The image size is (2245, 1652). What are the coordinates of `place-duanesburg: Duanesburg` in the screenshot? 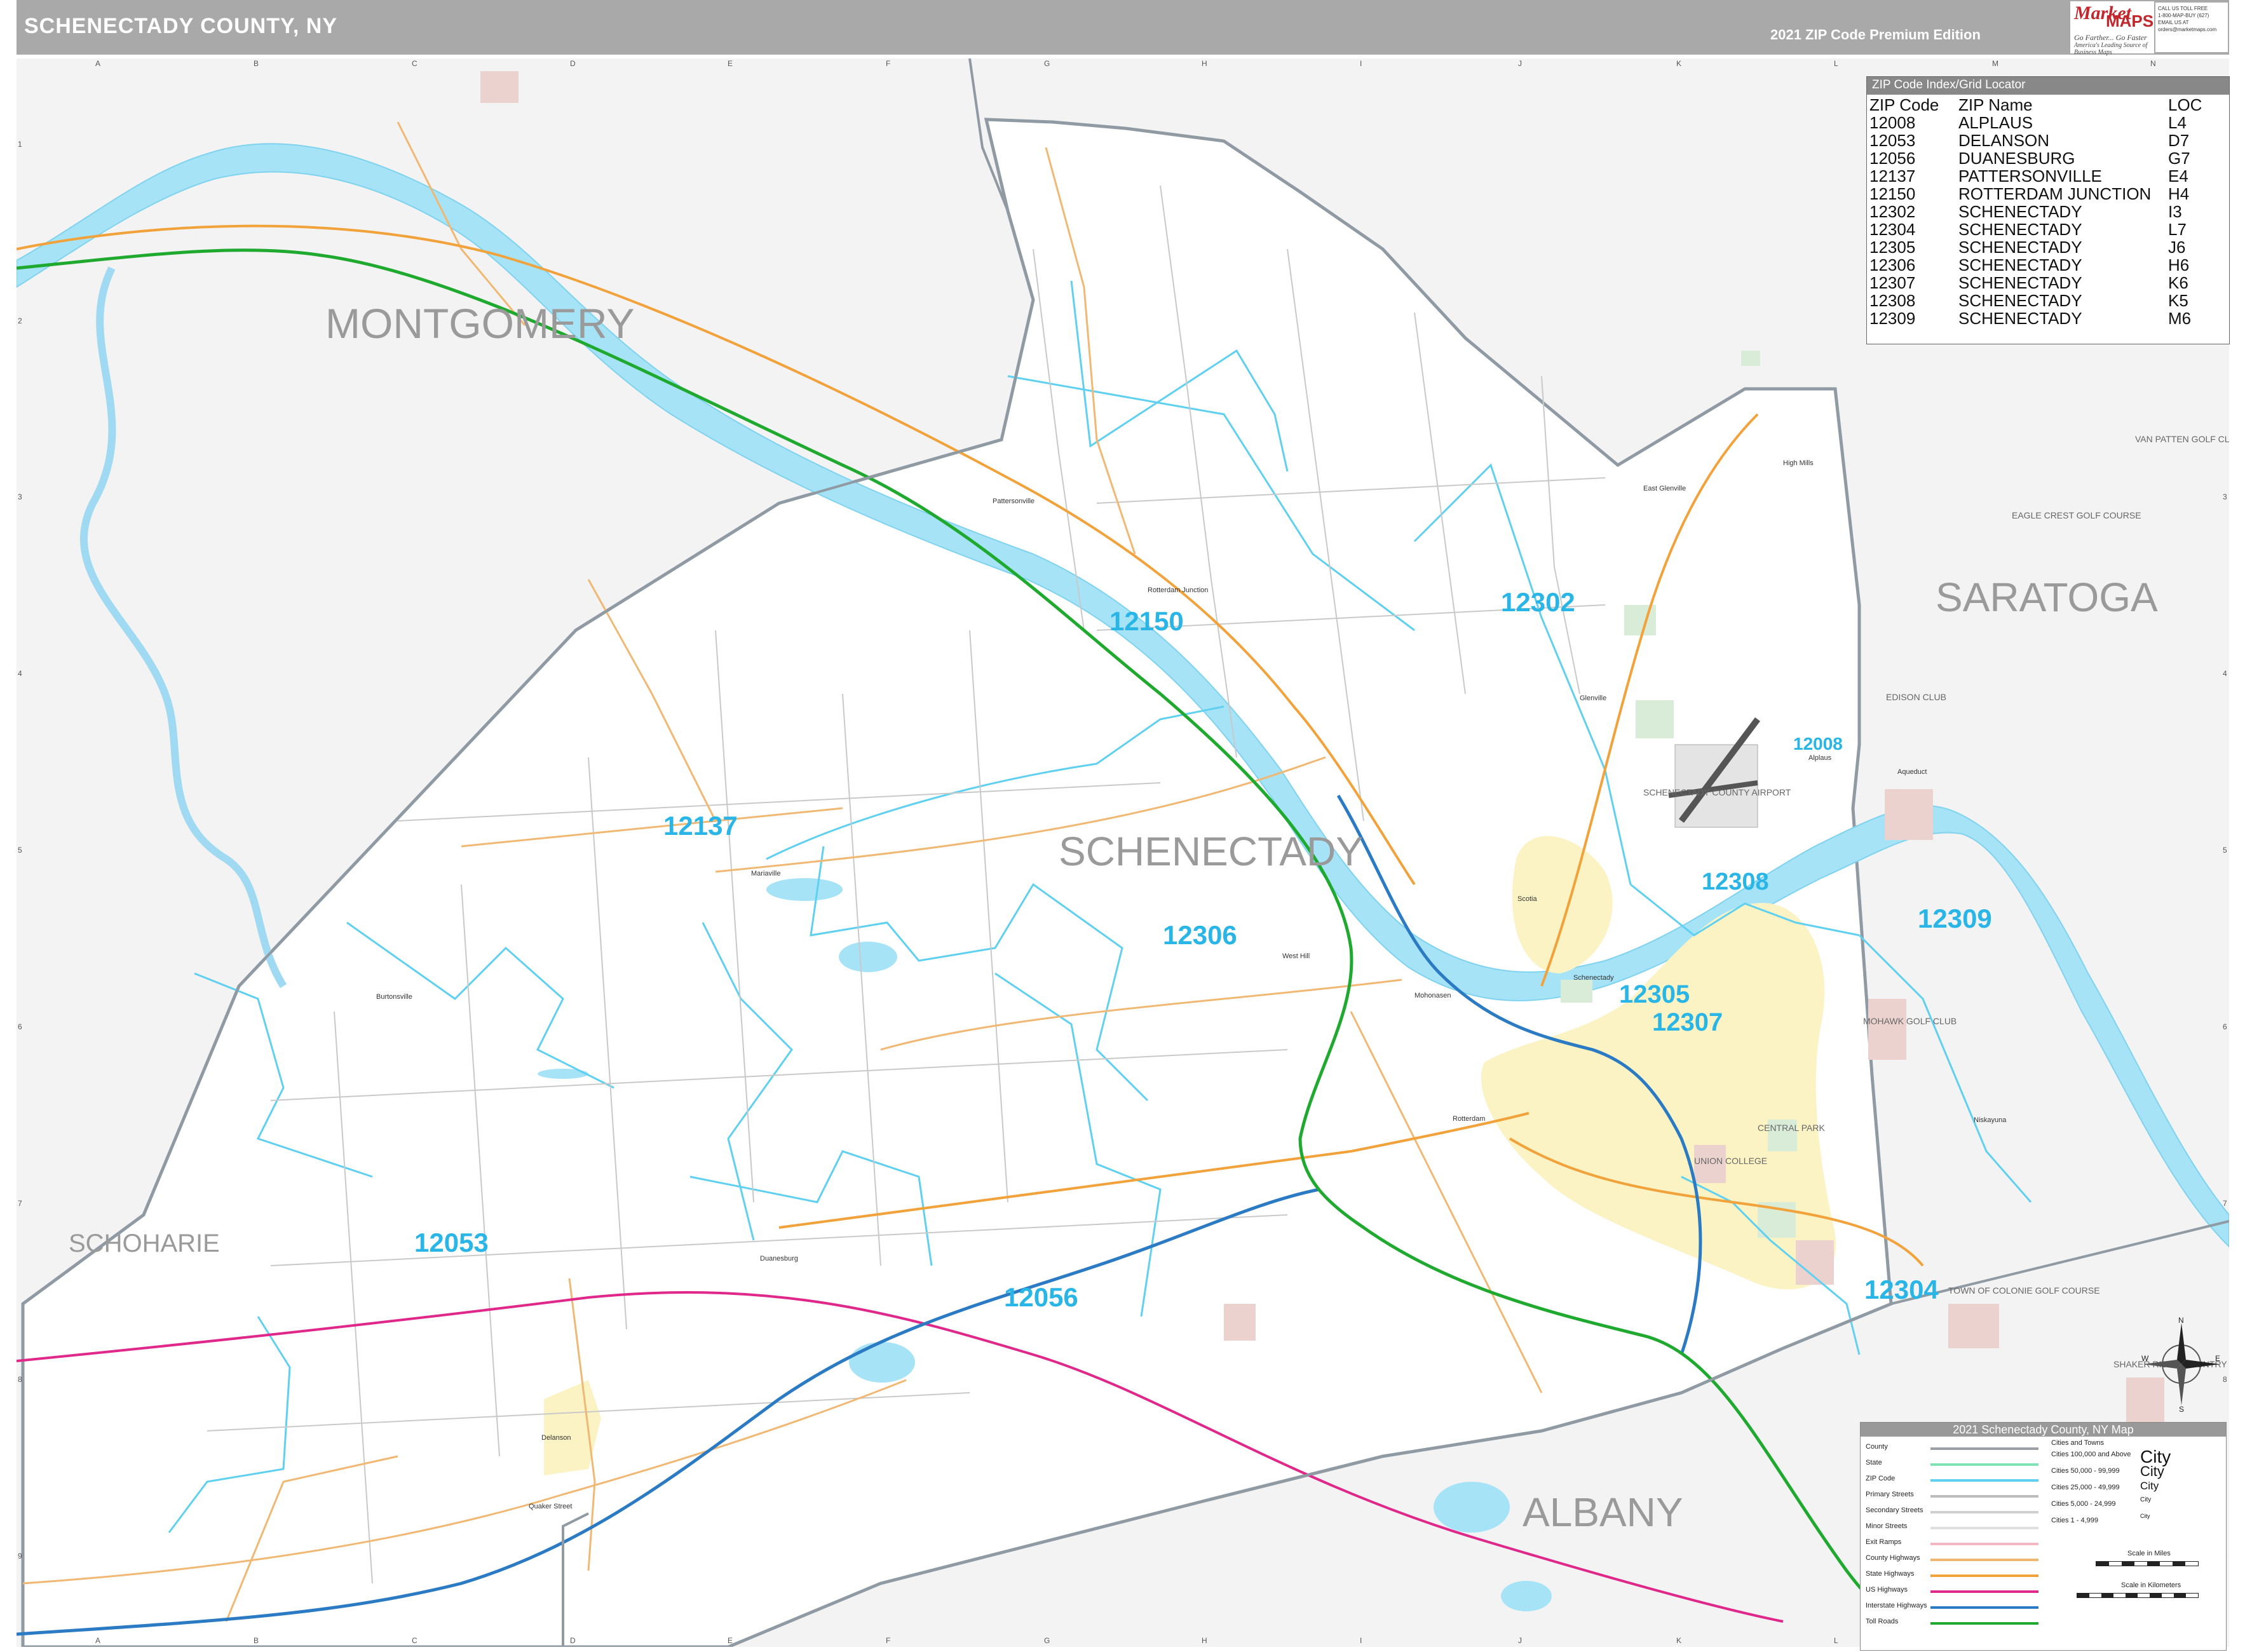 It's located at (779, 1259).